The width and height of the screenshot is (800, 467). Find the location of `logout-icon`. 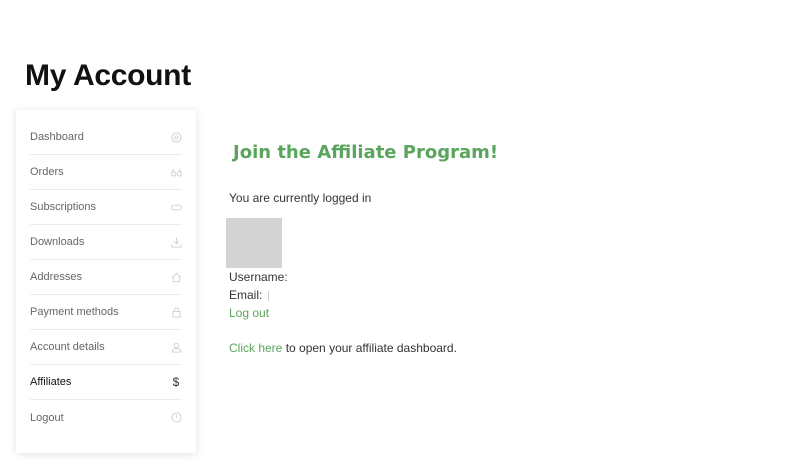

logout-icon is located at coordinates (176, 418).